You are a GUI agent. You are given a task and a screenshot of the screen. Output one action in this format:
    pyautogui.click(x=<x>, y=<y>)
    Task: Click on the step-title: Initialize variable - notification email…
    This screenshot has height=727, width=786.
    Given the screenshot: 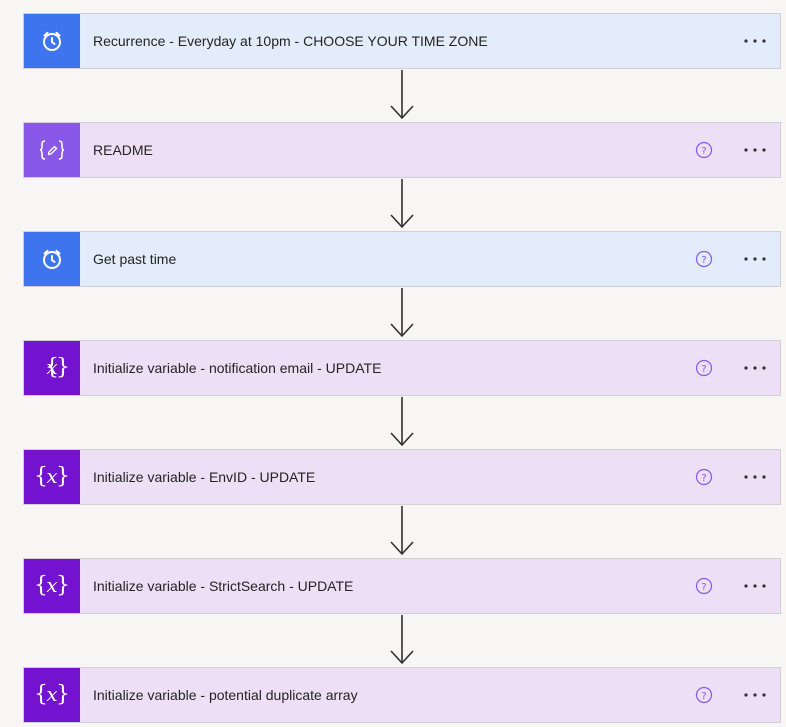 What is the action you would take?
    pyautogui.click(x=237, y=368)
    